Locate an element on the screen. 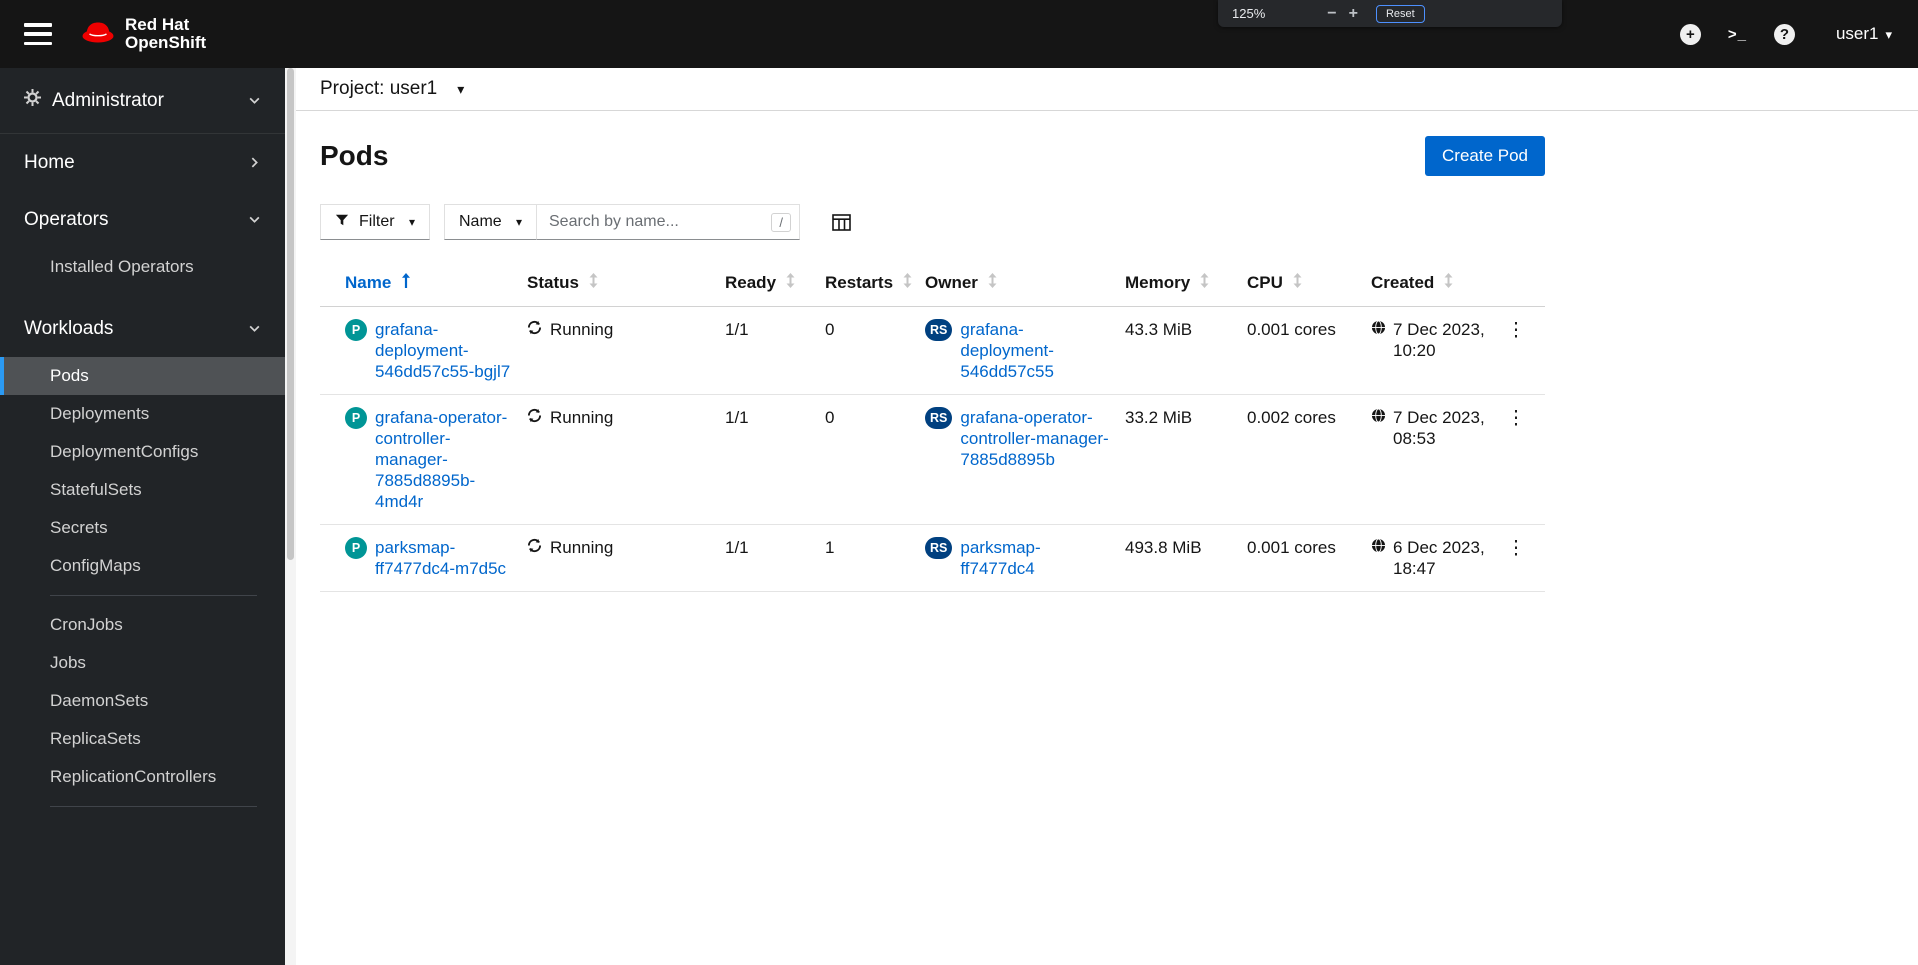 The height and width of the screenshot is (965, 1918). sidebar-item-secrets: Secrets is located at coordinates (142, 528).